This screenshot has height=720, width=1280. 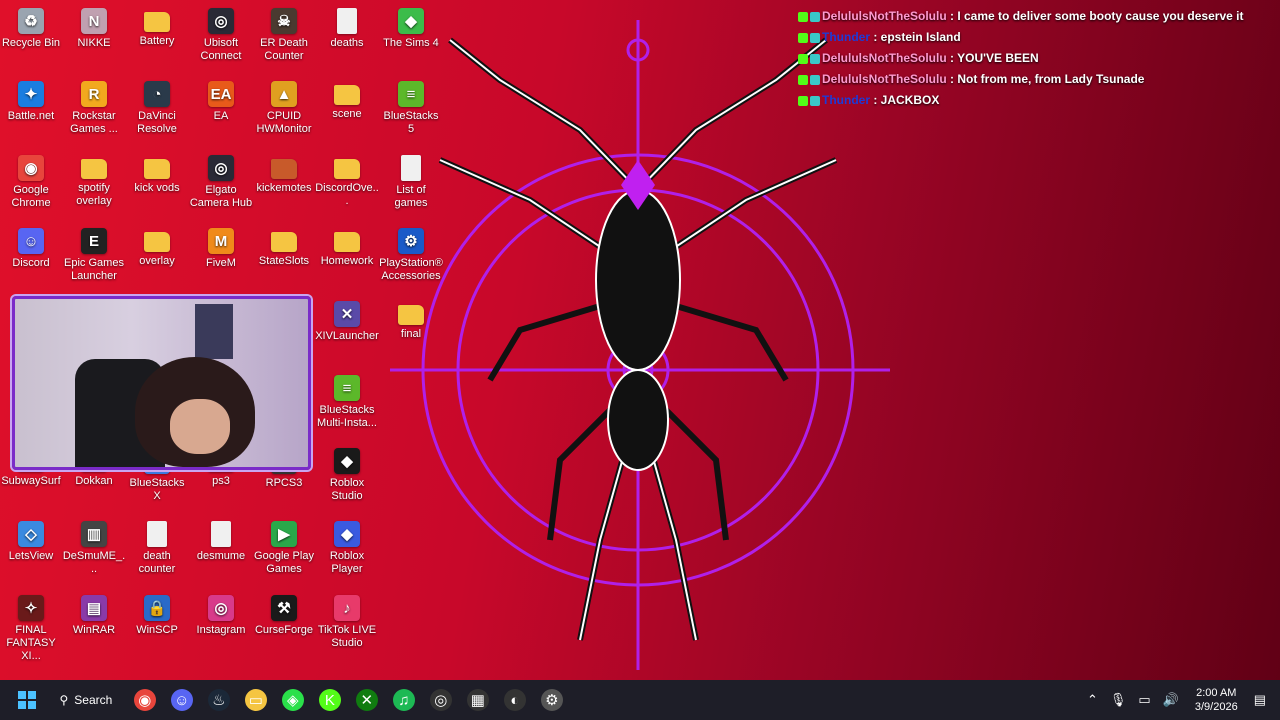 I want to click on desktop-icon-elgato-camera-hub: ◎ Elgato Camera Hub, so click(x=221, y=182).